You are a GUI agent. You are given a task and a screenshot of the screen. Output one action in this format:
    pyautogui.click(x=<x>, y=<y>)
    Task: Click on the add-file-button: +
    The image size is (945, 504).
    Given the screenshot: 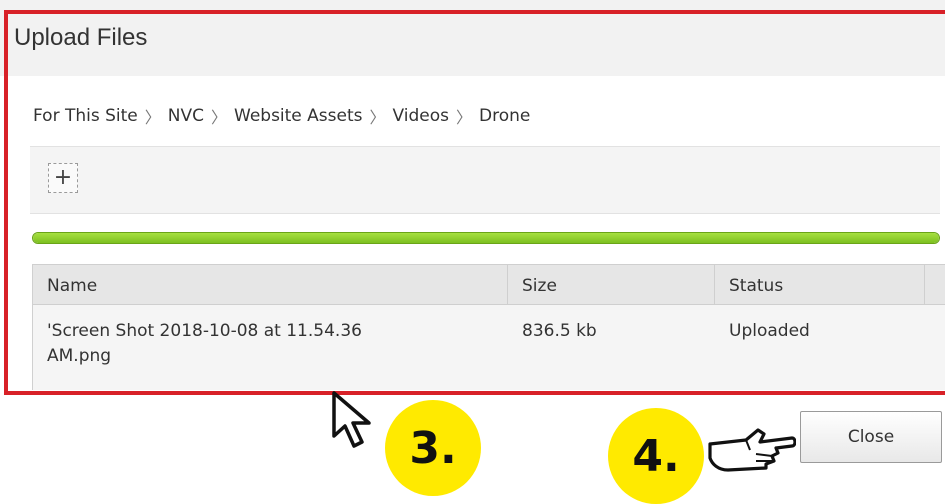 What is the action you would take?
    pyautogui.click(x=63, y=178)
    